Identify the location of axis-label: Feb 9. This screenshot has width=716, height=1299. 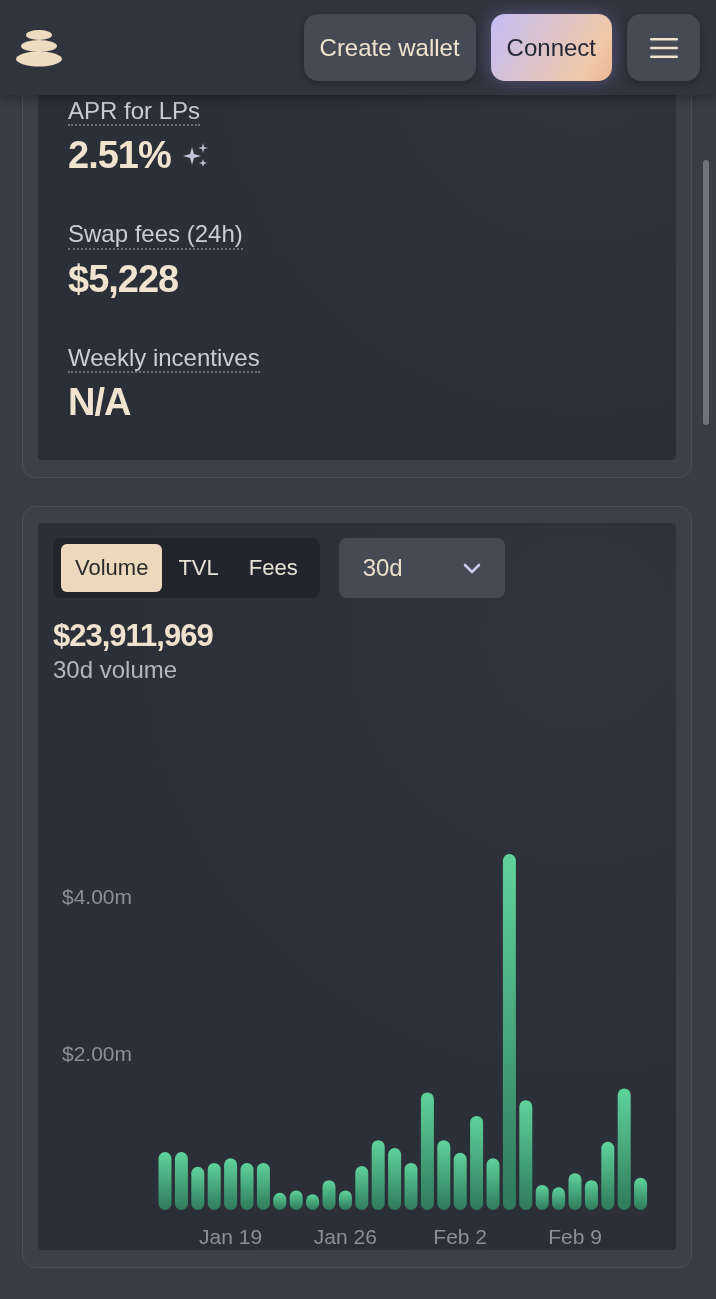
(575, 1237).